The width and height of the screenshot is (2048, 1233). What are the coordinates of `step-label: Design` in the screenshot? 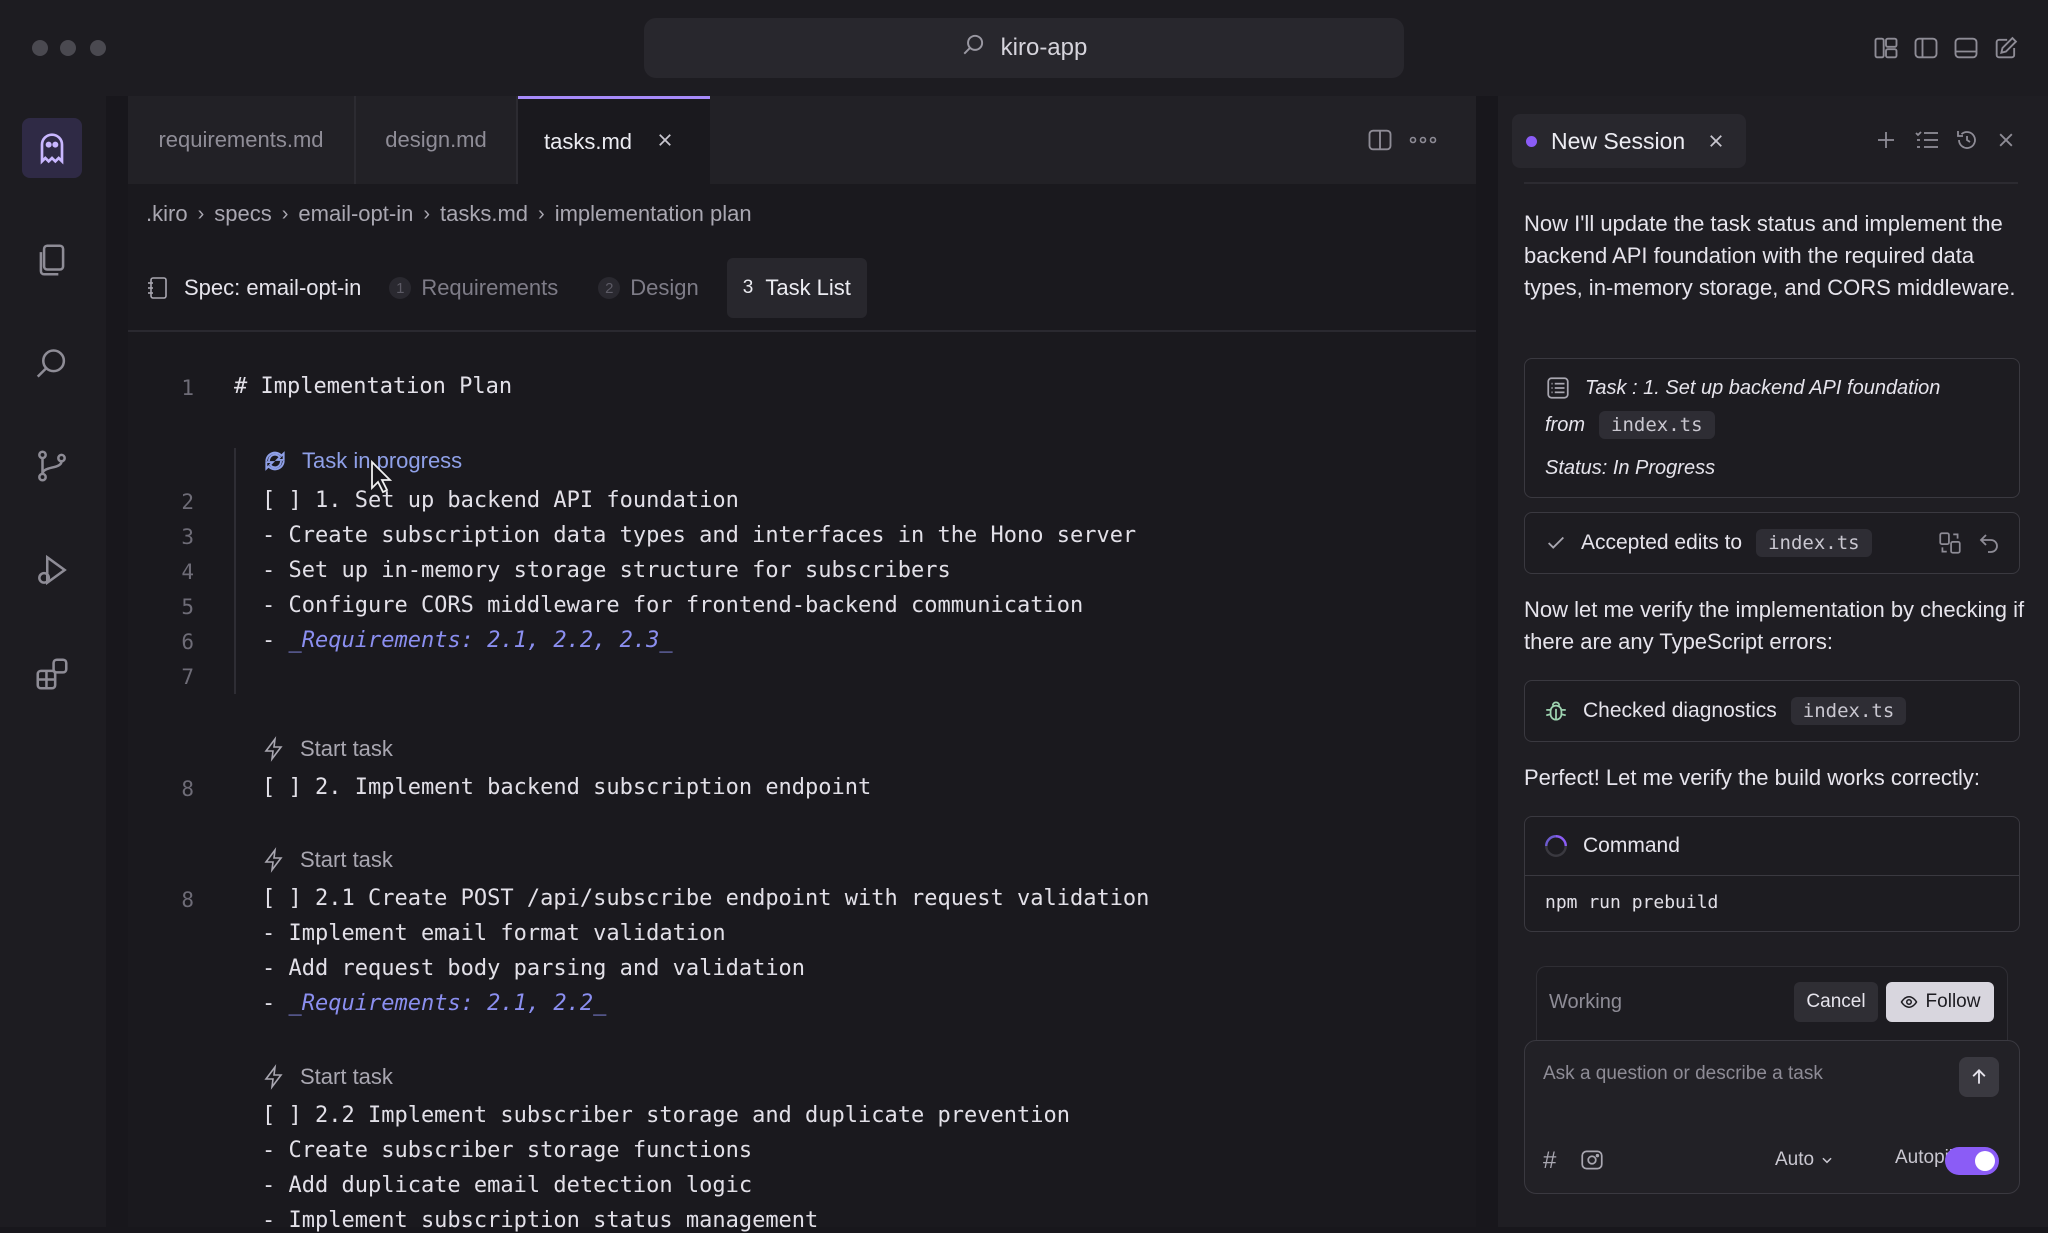 It's located at (664, 287).